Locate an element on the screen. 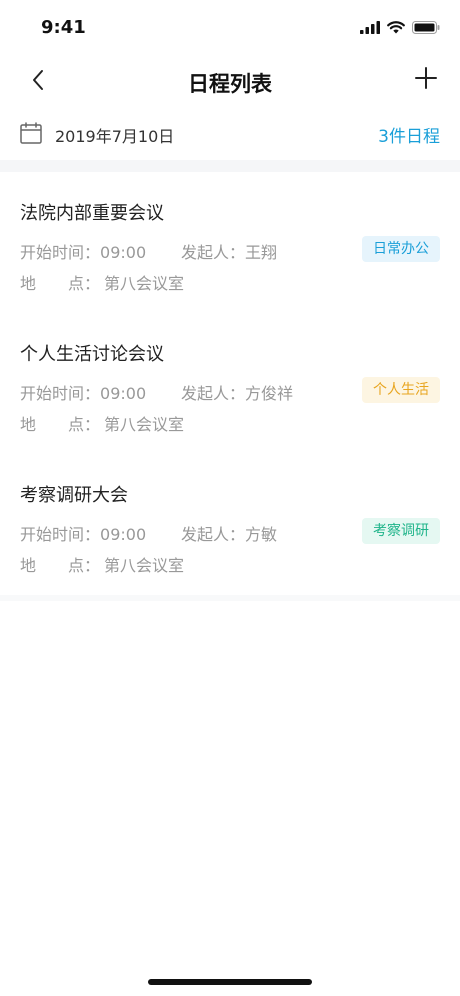  category-tag: 个人生活 is located at coordinates (401, 390).